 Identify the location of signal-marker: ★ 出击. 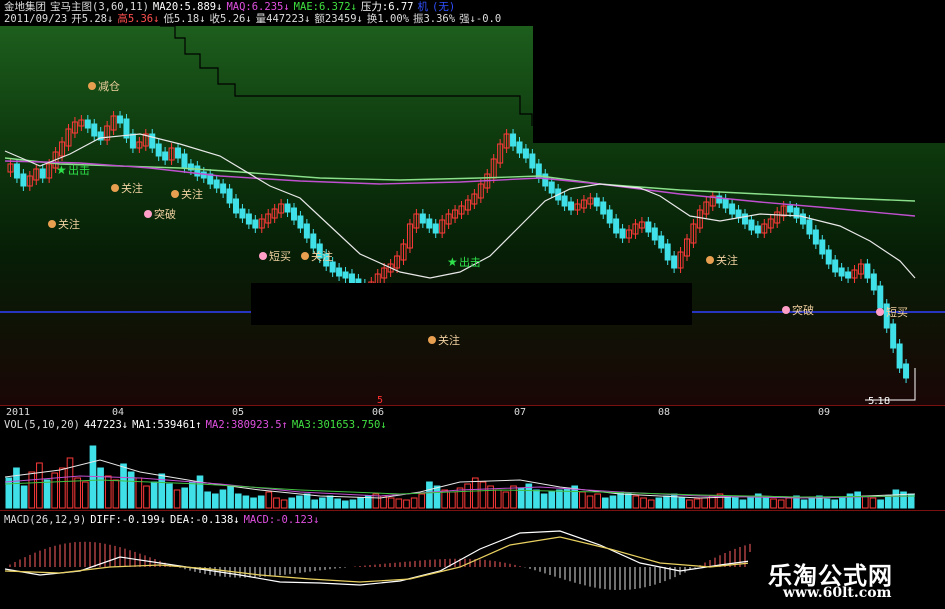
(464, 262).